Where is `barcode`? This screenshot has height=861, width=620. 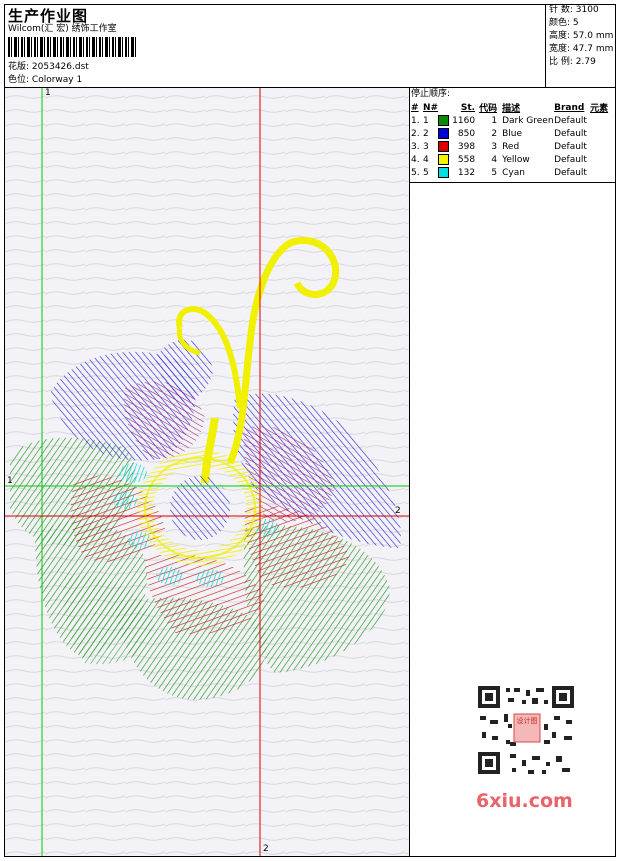 barcode is located at coordinates (73, 47).